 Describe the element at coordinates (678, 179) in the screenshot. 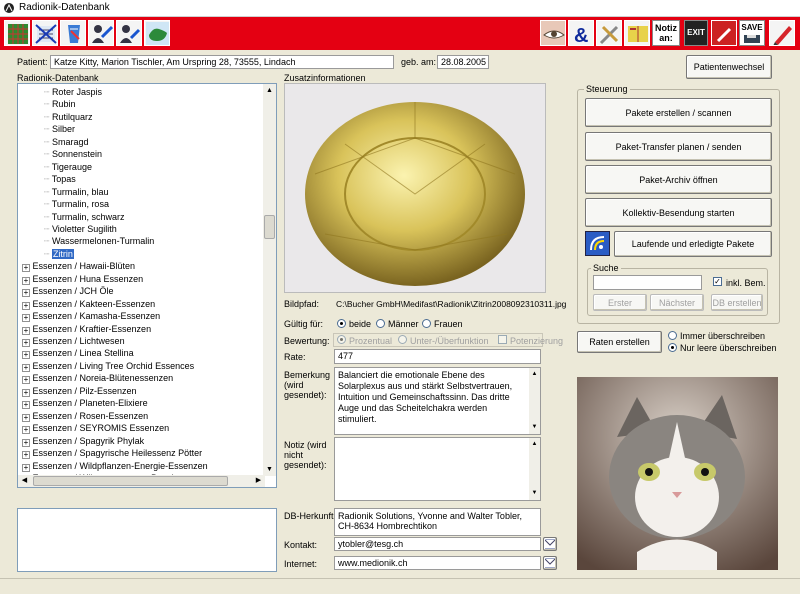

I see `paket-archiv-button: Paket-Archiv öffnen` at that location.